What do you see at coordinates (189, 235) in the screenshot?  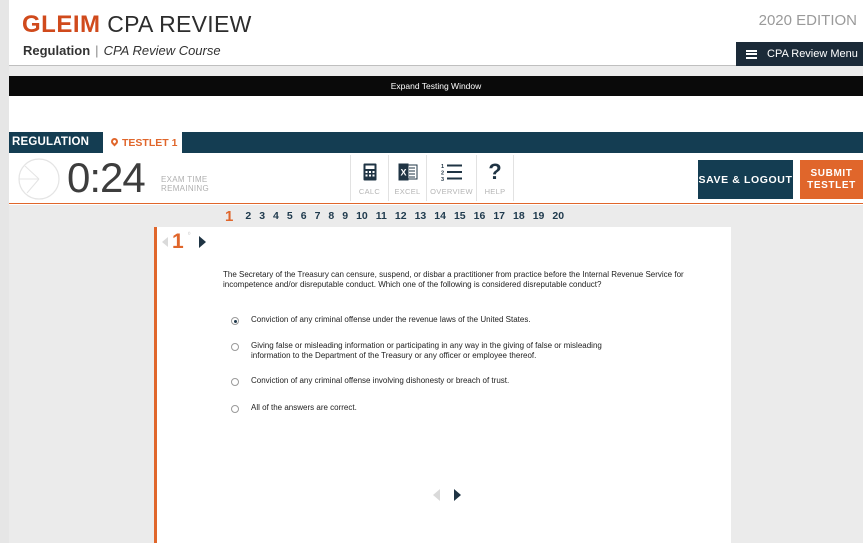 I see `flag-icon: ⁰` at bounding box center [189, 235].